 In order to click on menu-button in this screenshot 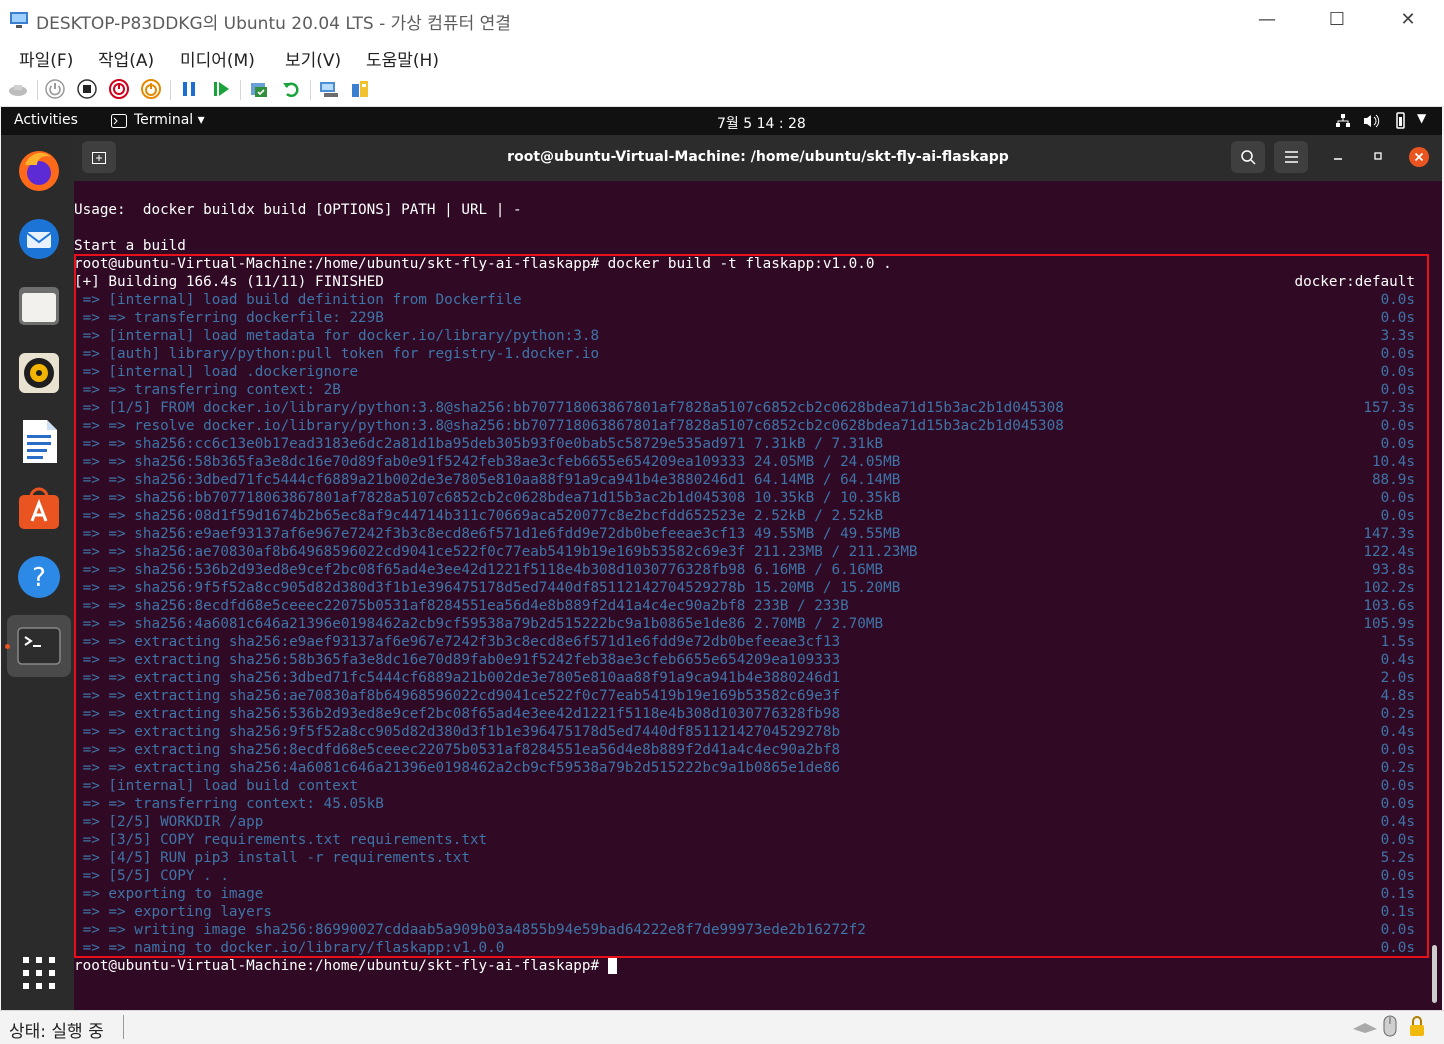, I will do `click(1291, 157)`.